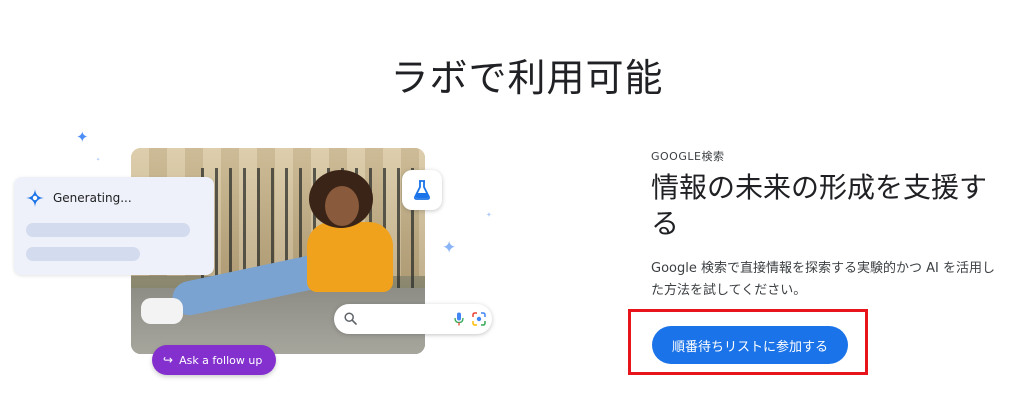 The image size is (1024, 407). What do you see at coordinates (479, 319) in the screenshot?
I see `lens-icon` at bounding box center [479, 319].